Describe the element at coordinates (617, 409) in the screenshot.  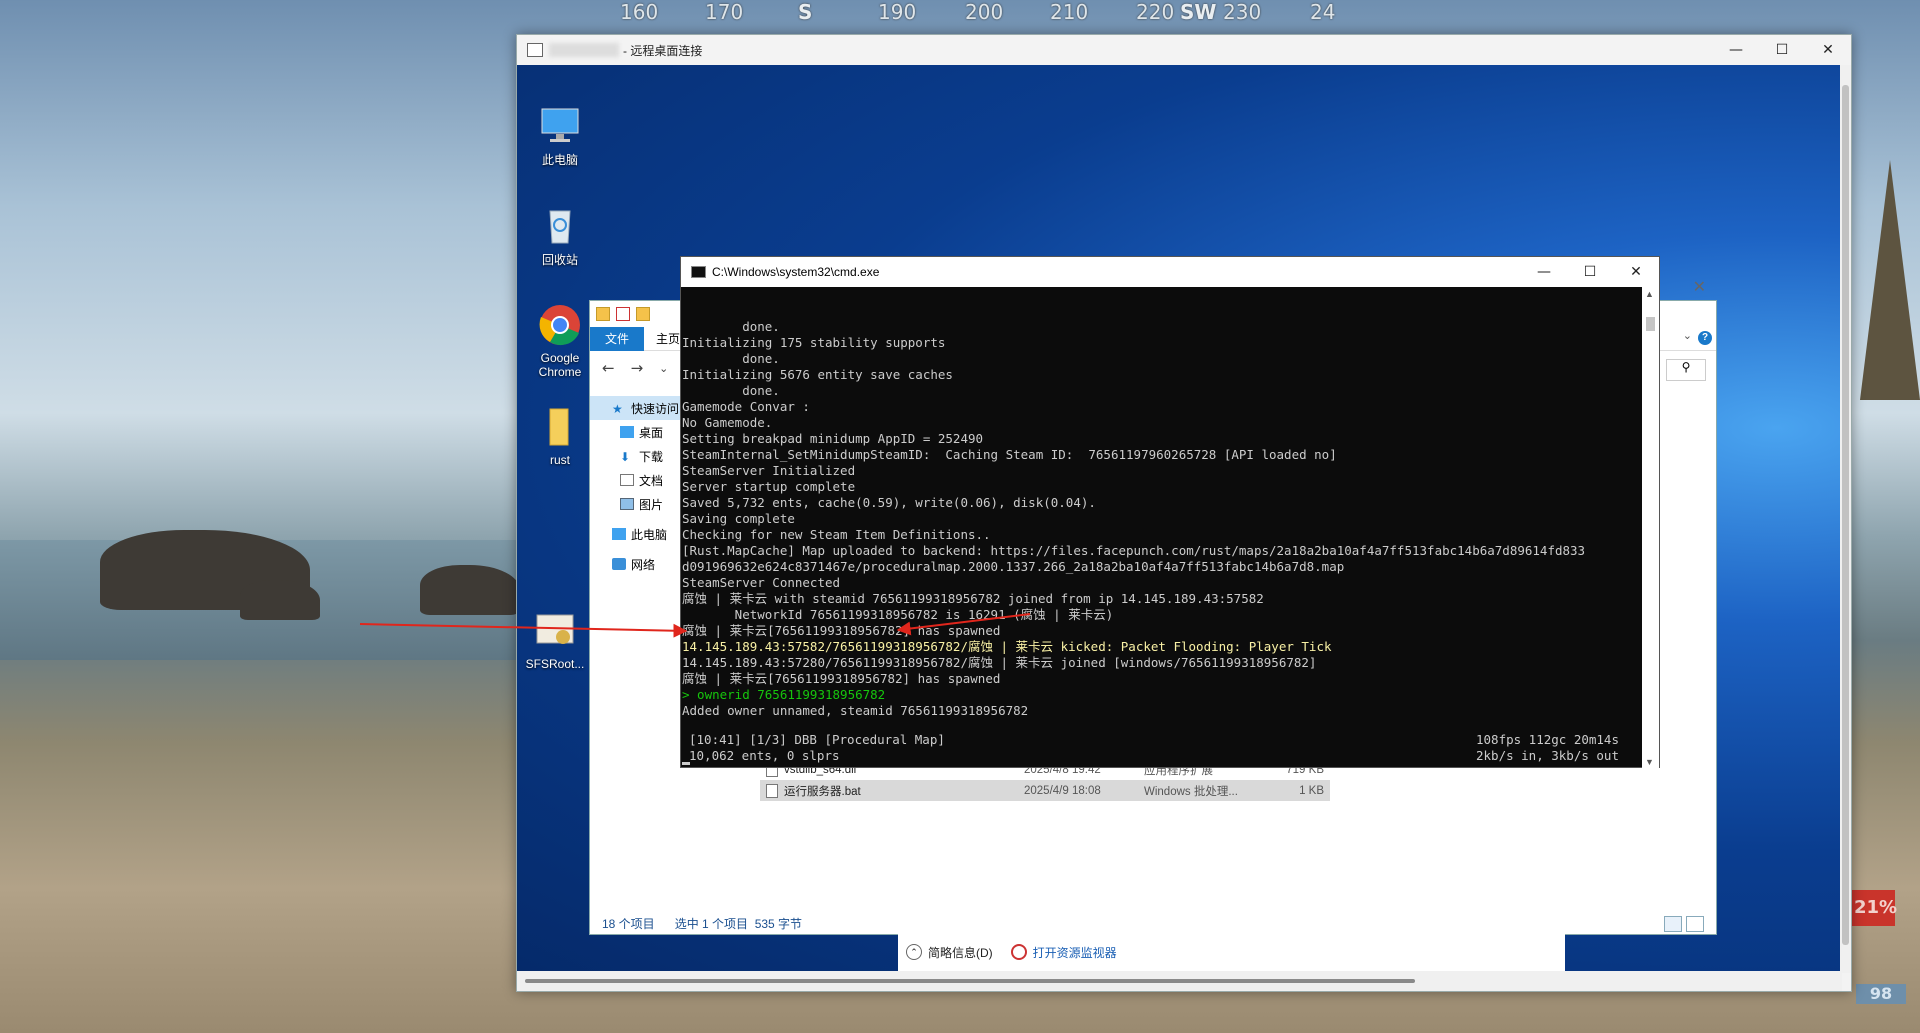
I see `star-icon: ★` at that location.